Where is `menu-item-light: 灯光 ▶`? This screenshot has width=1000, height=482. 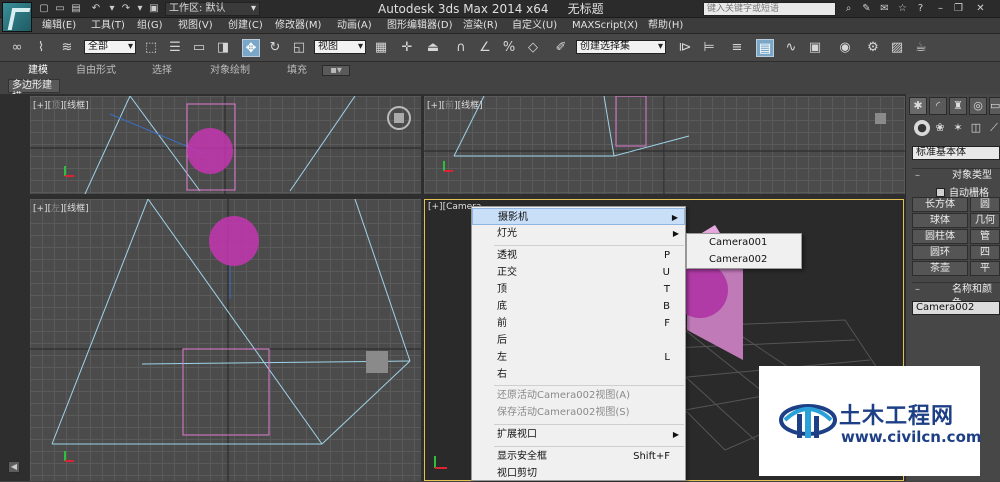 menu-item-light: 灯光 ▶ is located at coordinates (578, 233).